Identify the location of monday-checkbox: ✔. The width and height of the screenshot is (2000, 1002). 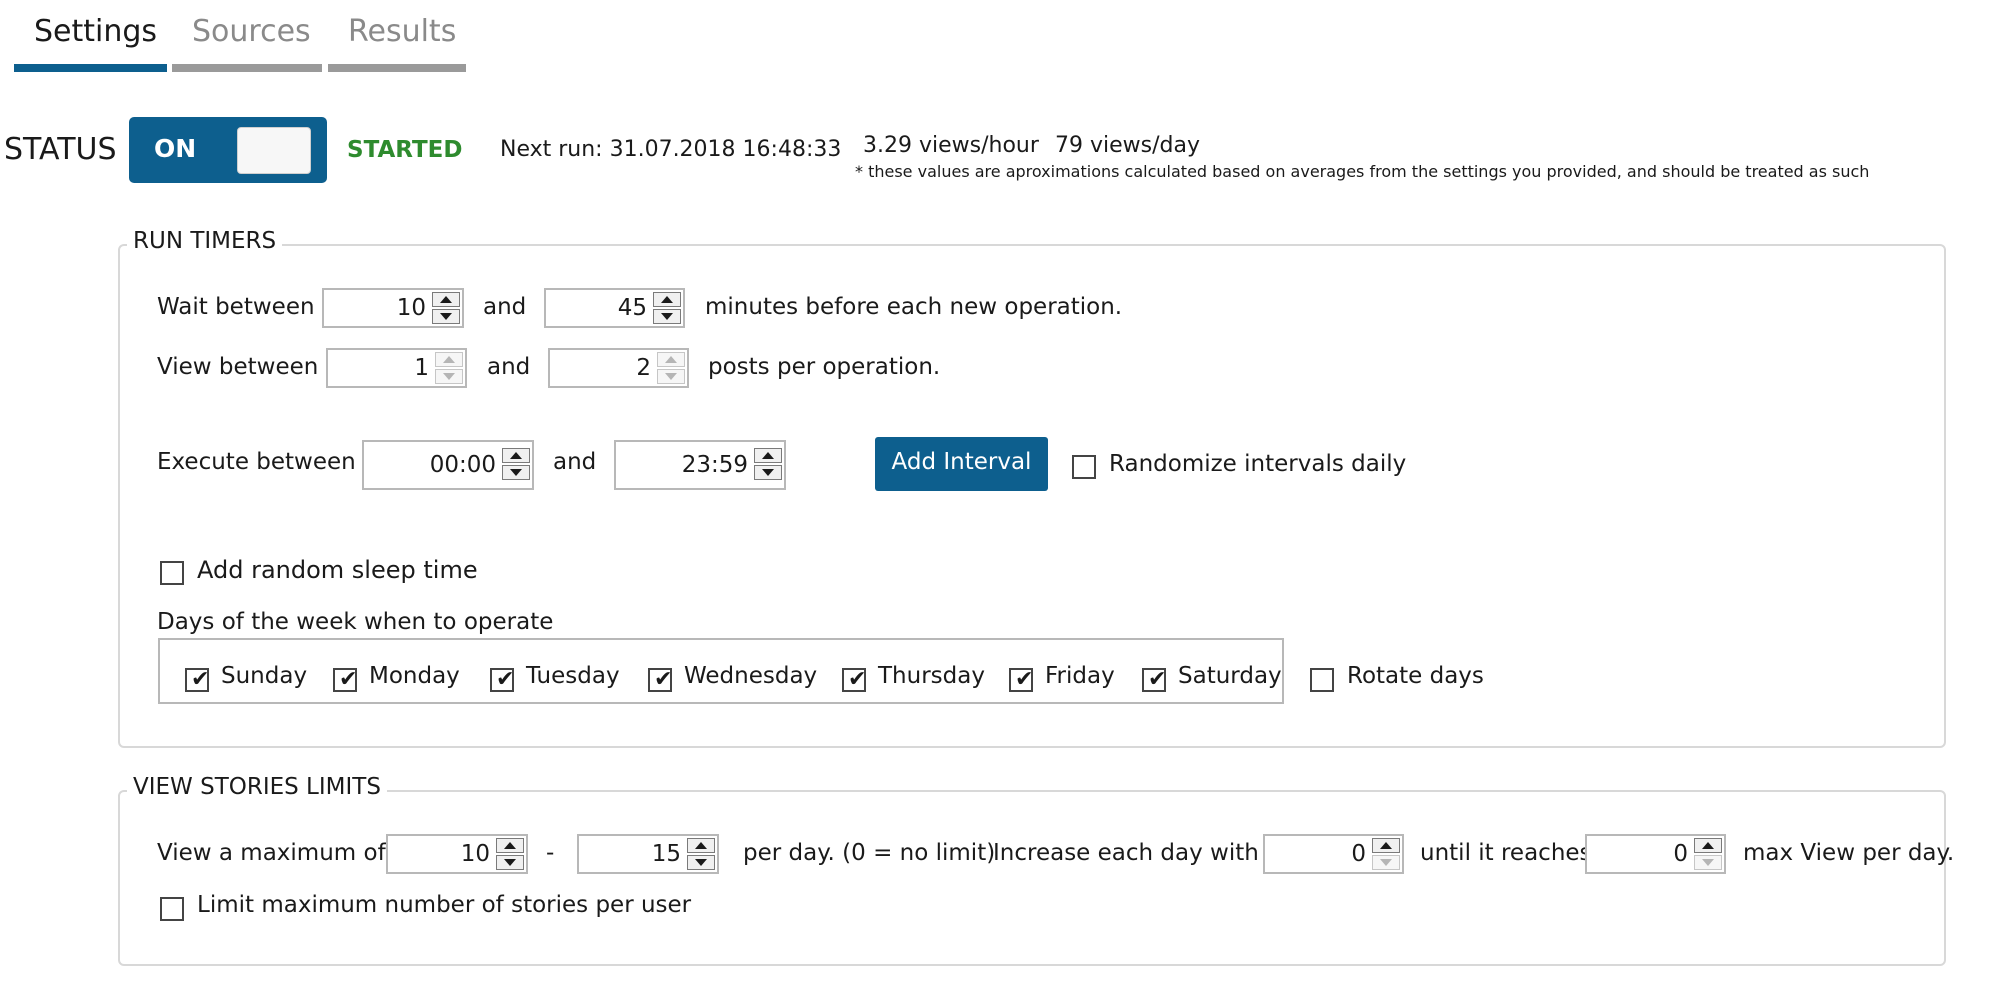
(345, 679).